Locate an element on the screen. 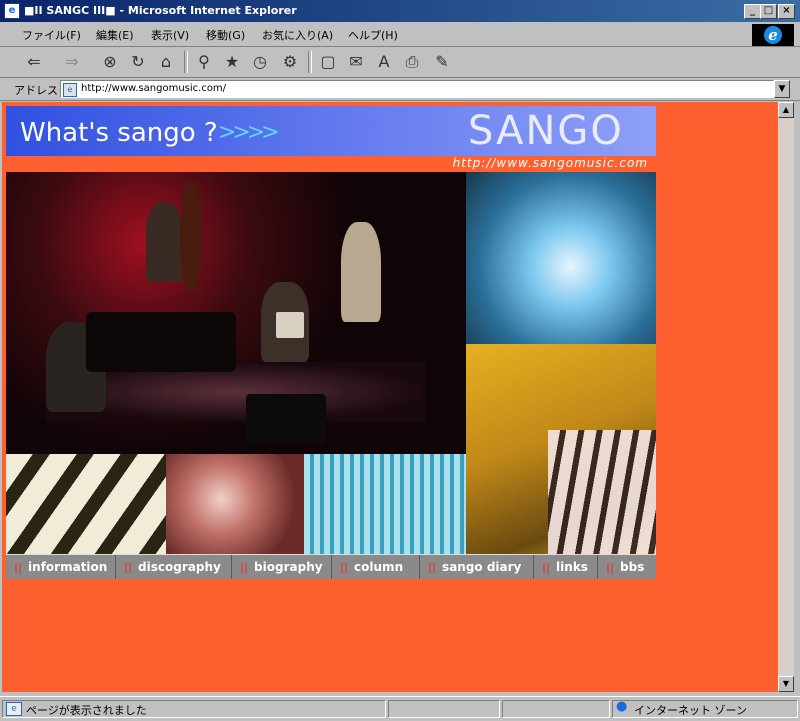 The width and height of the screenshot is (800, 721). menu-favorites: お気に入り(A) is located at coordinates (297, 35).